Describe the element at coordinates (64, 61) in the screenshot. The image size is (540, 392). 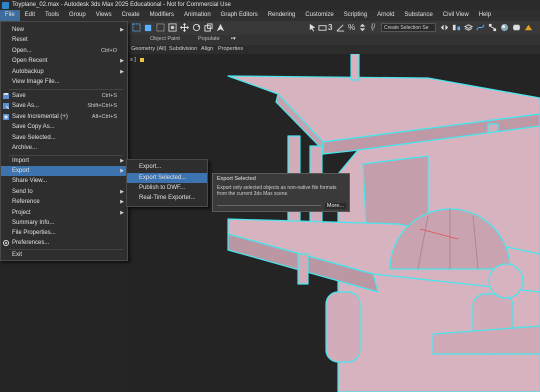
I see `file-menu-open-recent: Open Recent ▶` at that location.